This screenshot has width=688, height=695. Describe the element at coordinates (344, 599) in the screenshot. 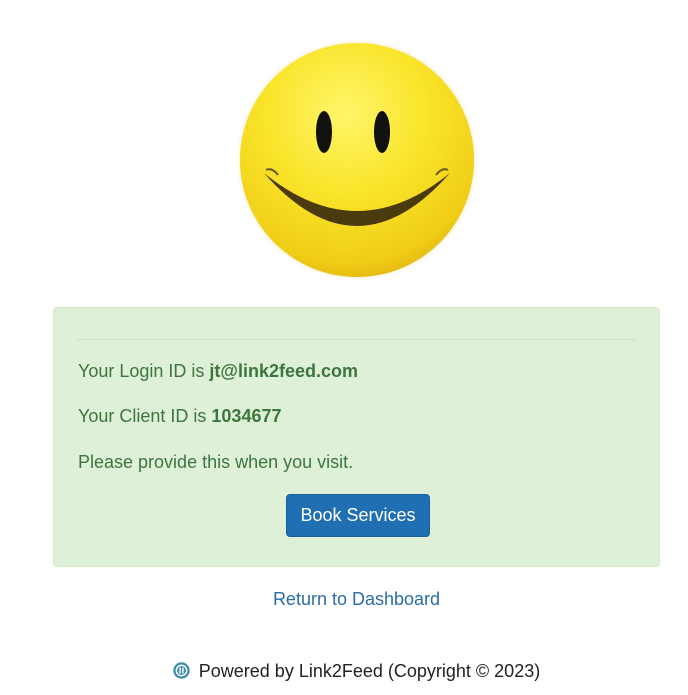

I see `return-to-dashboard-link: Return to Dashboard` at that location.